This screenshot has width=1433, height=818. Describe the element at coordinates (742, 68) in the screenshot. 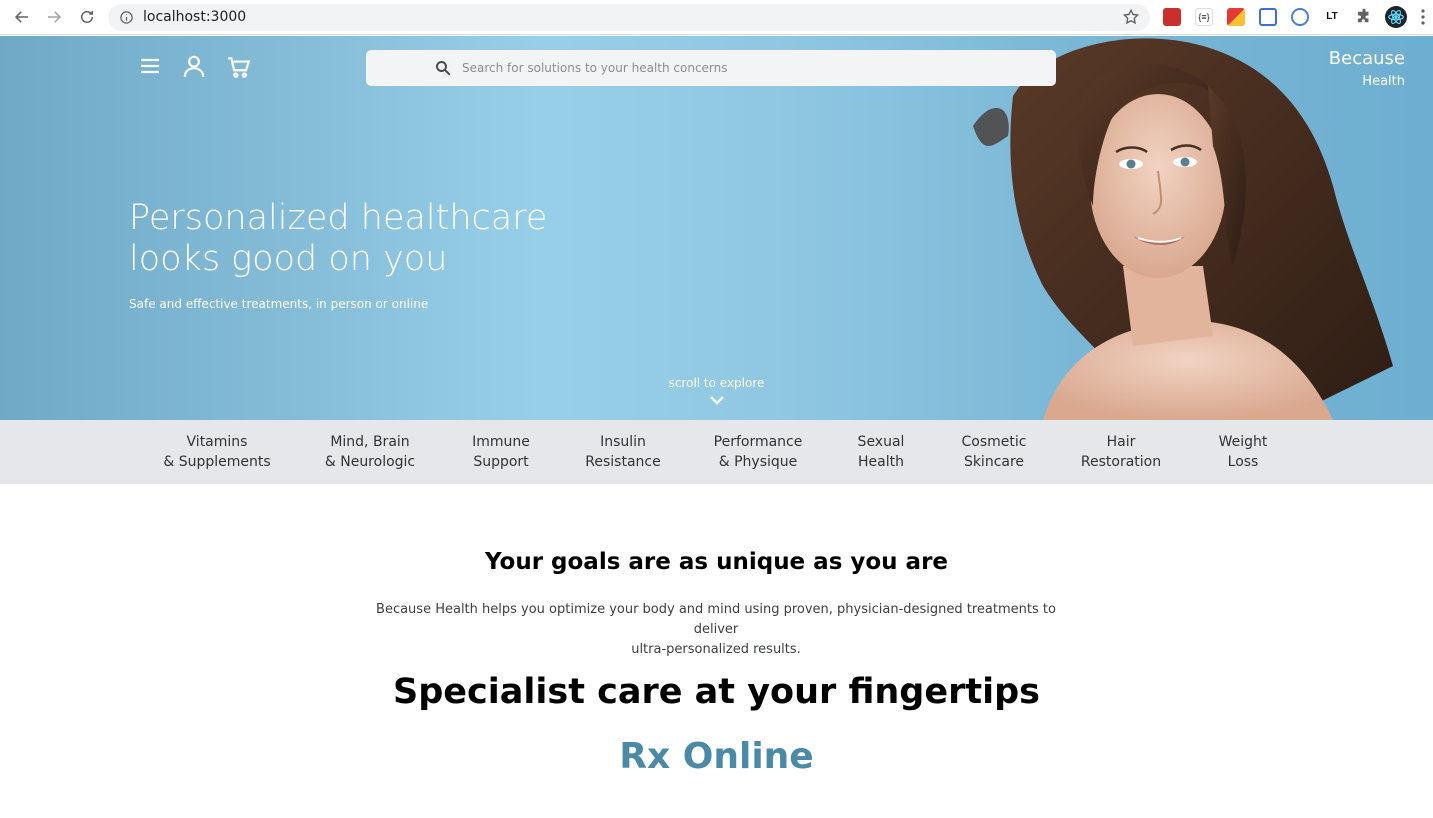

I see `search-input` at that location.